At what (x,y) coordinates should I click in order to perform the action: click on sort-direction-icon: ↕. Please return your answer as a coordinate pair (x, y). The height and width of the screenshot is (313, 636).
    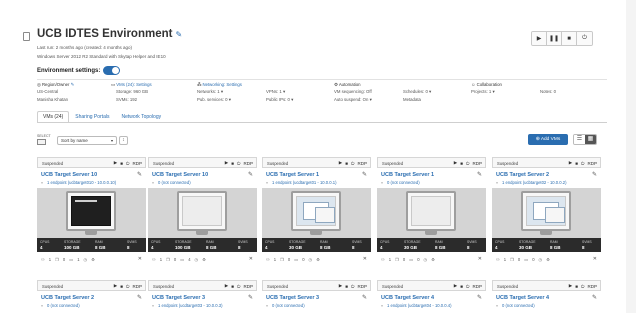
    Looking at the image, I should click on (123, 140).